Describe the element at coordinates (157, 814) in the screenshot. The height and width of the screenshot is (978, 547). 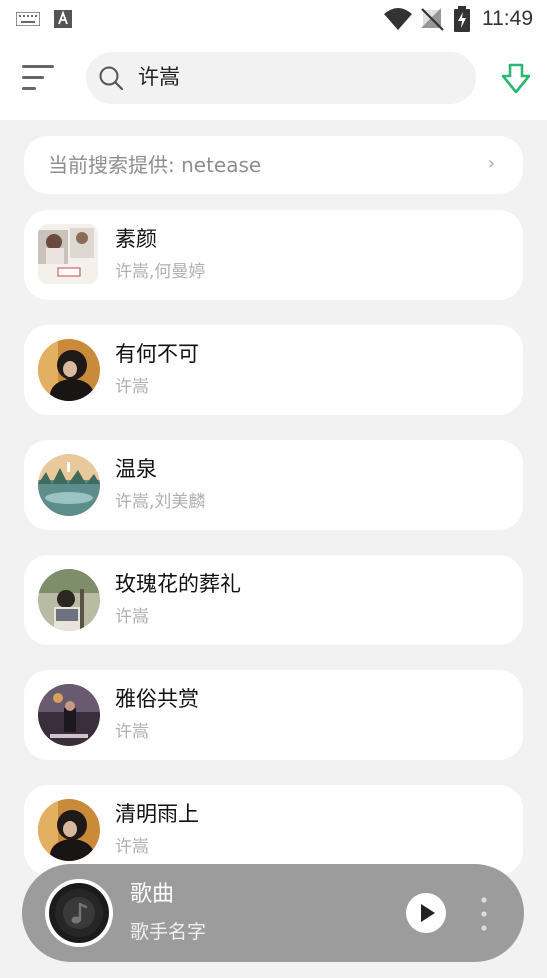
I see `song-title: 清明雨上` at that location.